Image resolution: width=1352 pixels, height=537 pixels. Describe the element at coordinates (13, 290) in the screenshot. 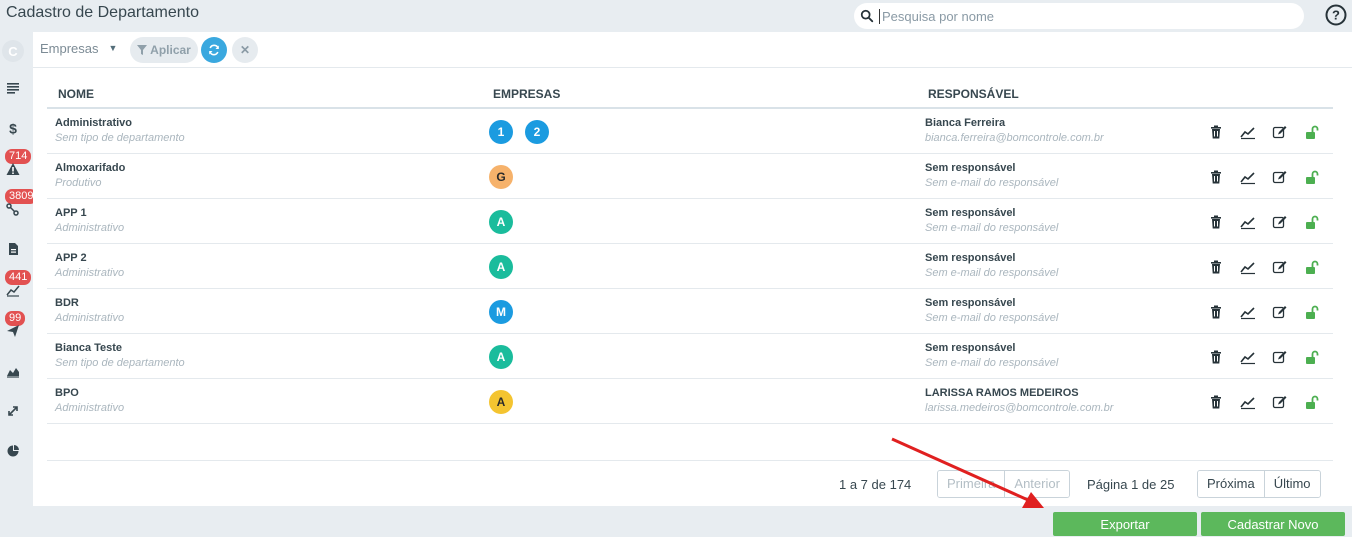

I see `sidebar-item-reports` at that location.